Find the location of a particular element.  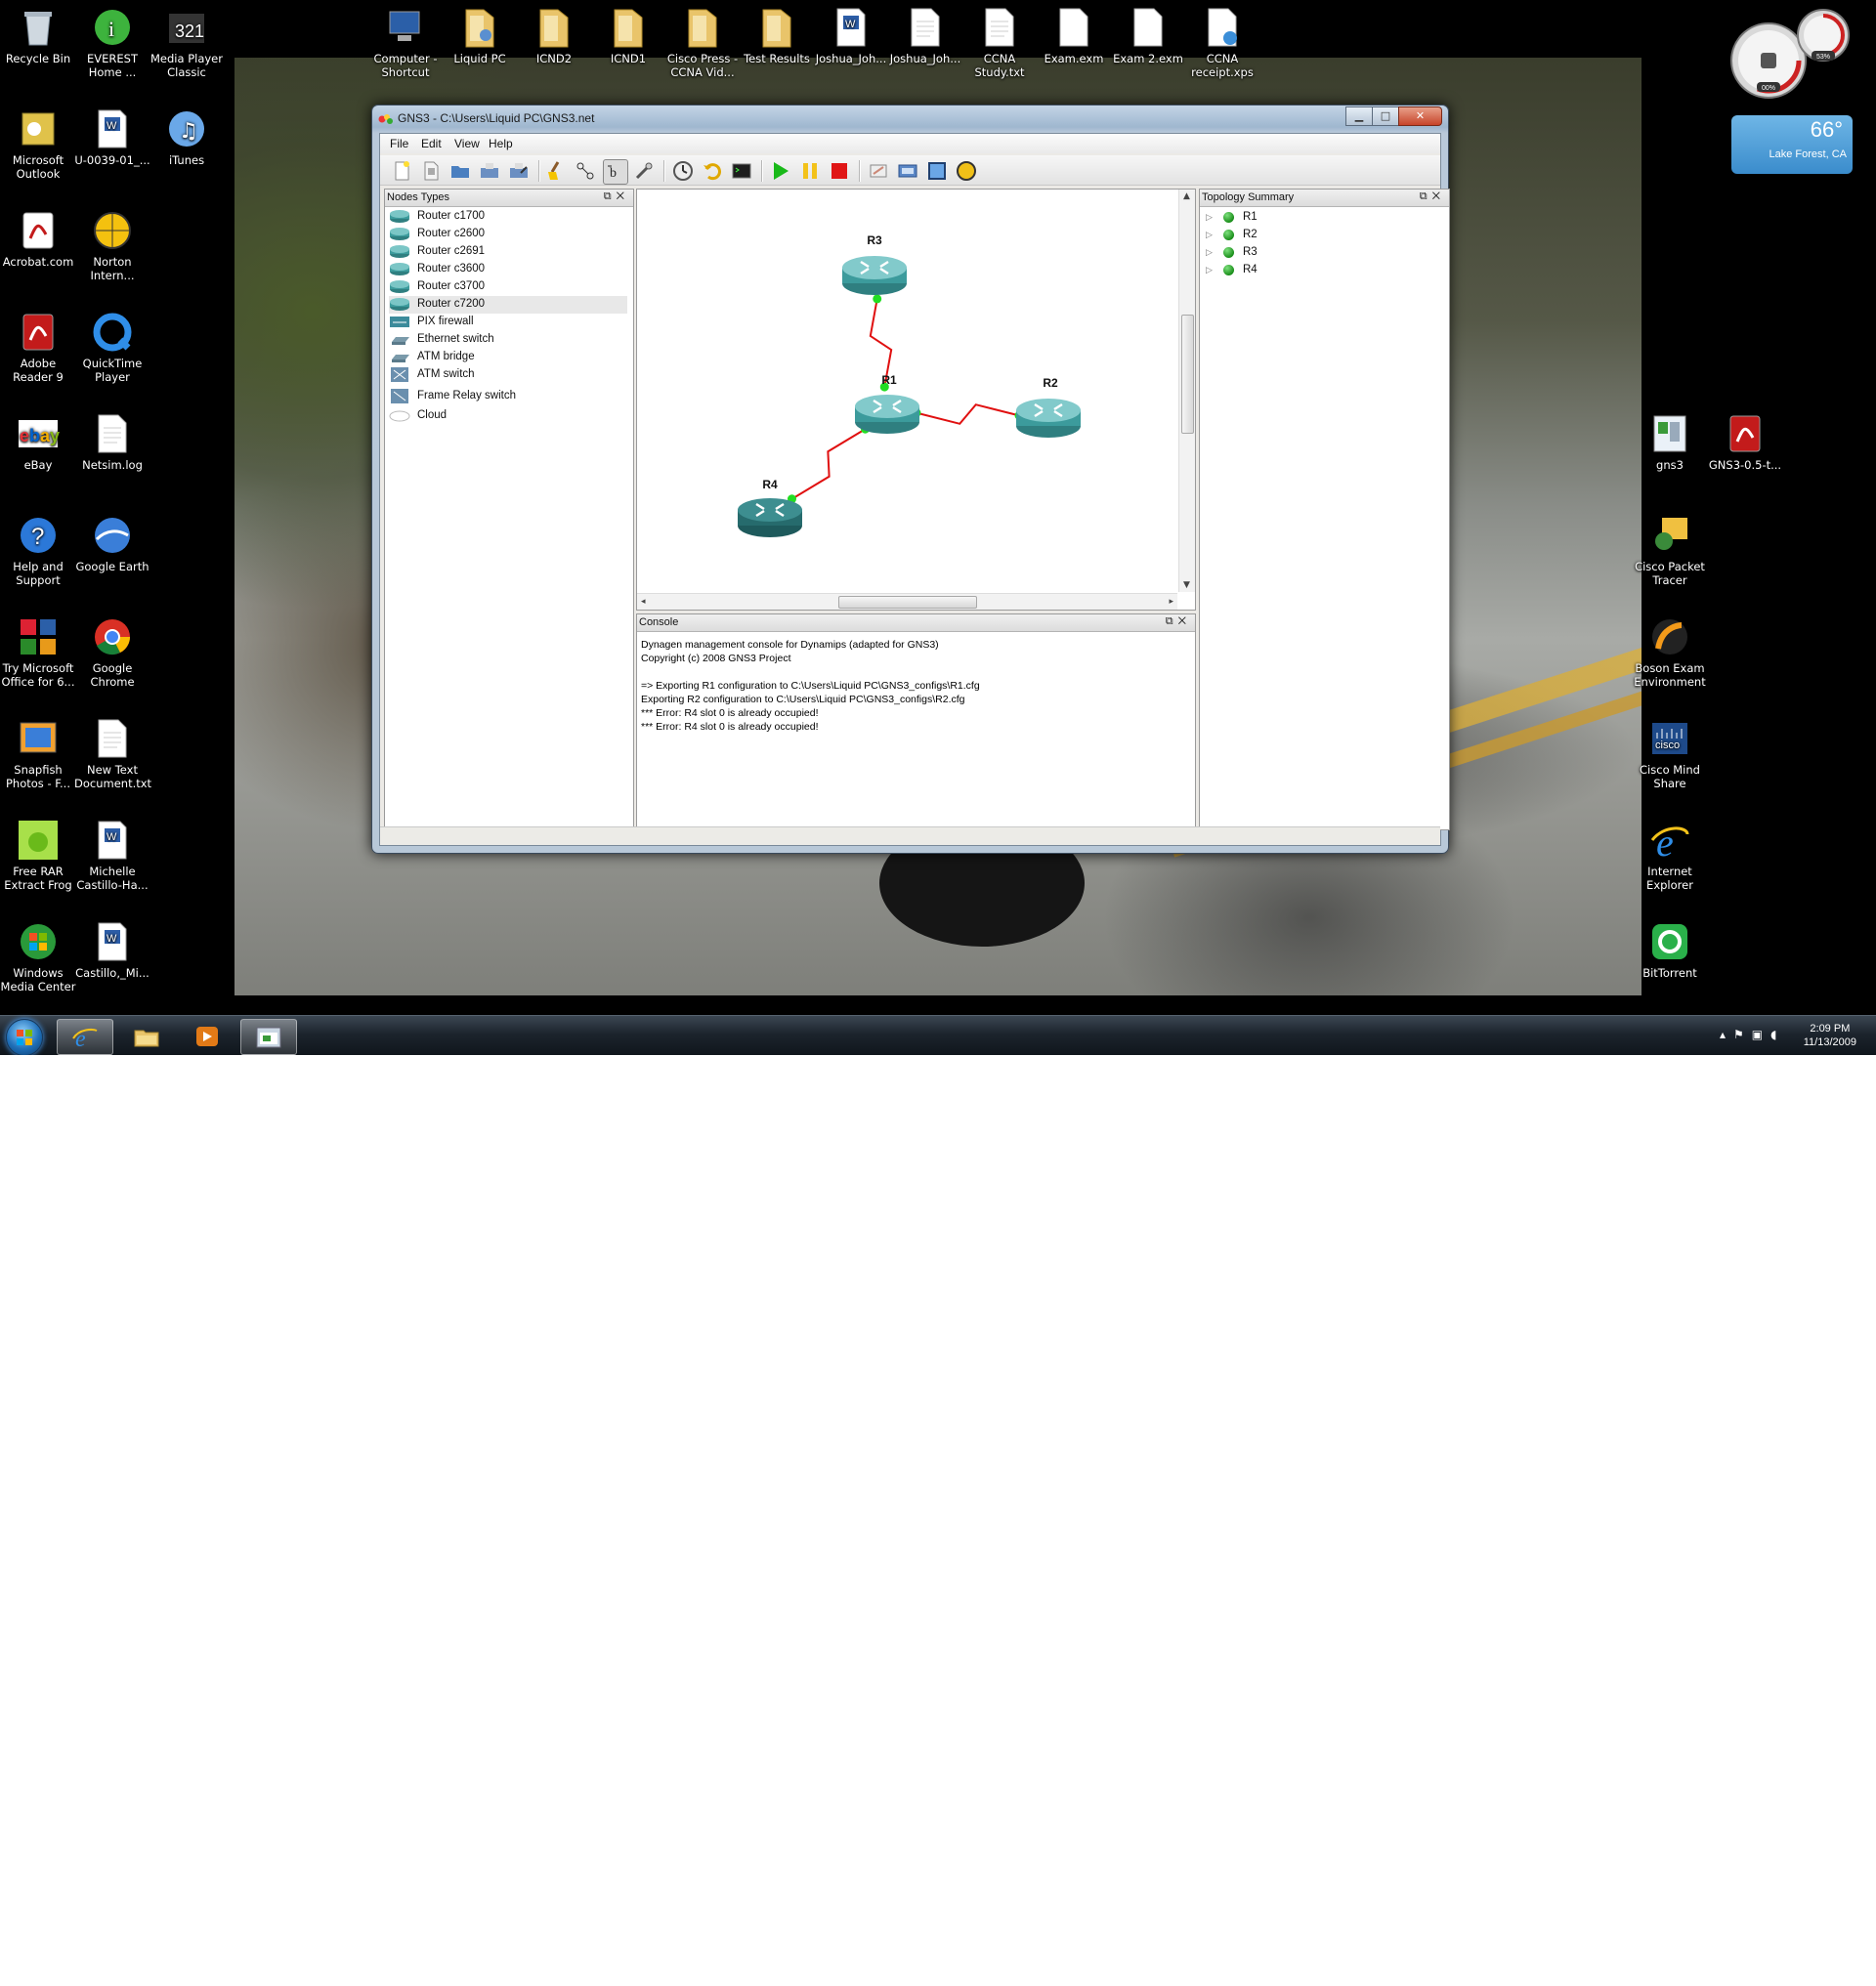

topology-canvas: R3 R1 R2 R4 ▲ ▼ ◂ ▸ is located at coordinates (916, 400).